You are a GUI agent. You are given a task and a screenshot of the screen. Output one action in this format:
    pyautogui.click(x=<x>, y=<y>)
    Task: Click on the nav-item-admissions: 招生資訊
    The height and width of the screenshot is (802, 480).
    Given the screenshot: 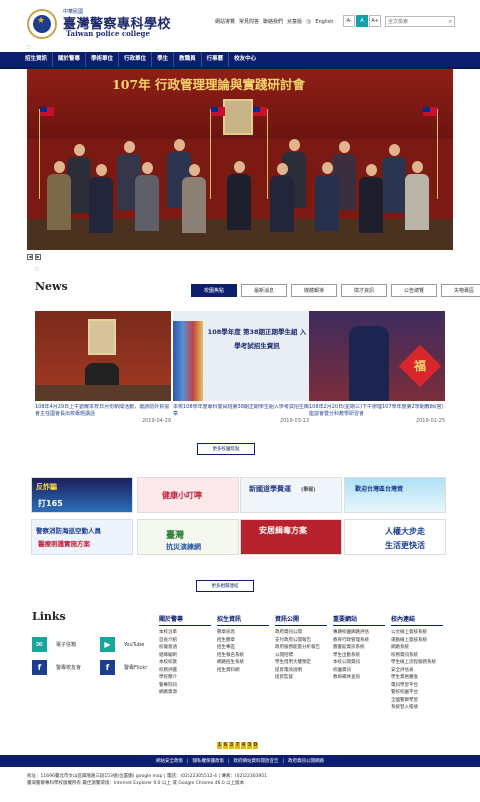 What is the action you would take?
    pyautogui.click(x=37, y=59)
    